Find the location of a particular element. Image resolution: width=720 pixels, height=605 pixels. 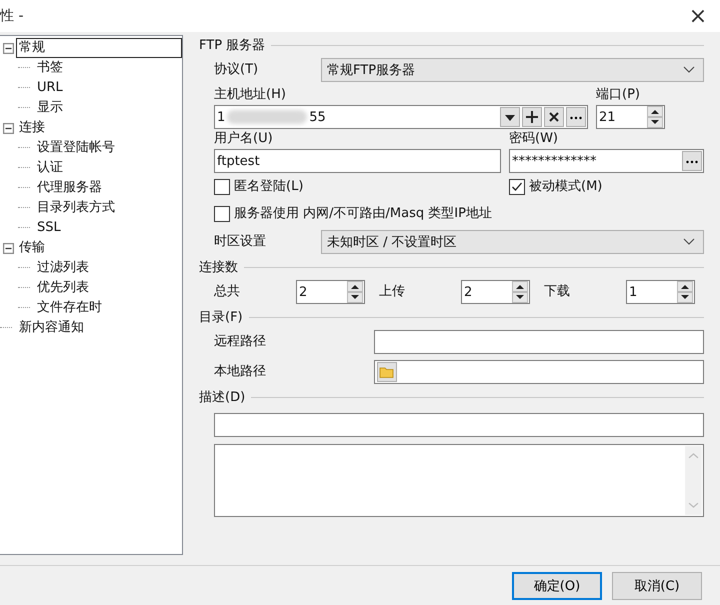

window-title: 性 - is located at coordinates (12, 16).